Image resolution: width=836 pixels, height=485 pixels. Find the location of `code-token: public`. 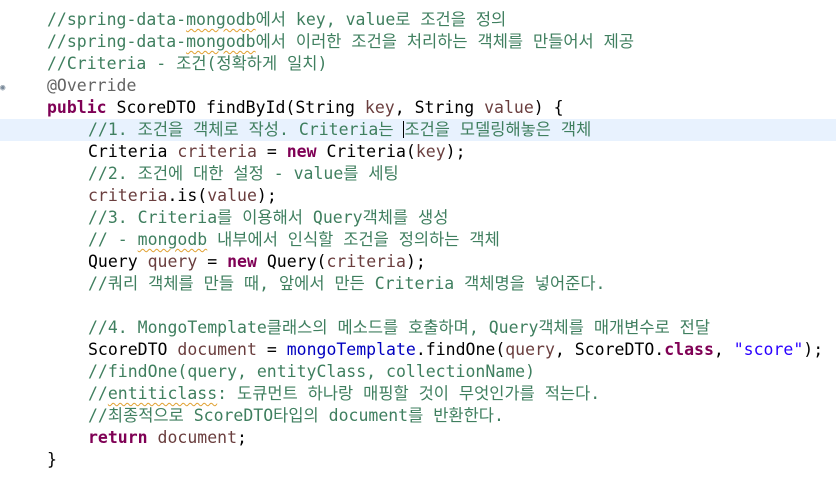

code-token: public is located at coordinates (77, 107).